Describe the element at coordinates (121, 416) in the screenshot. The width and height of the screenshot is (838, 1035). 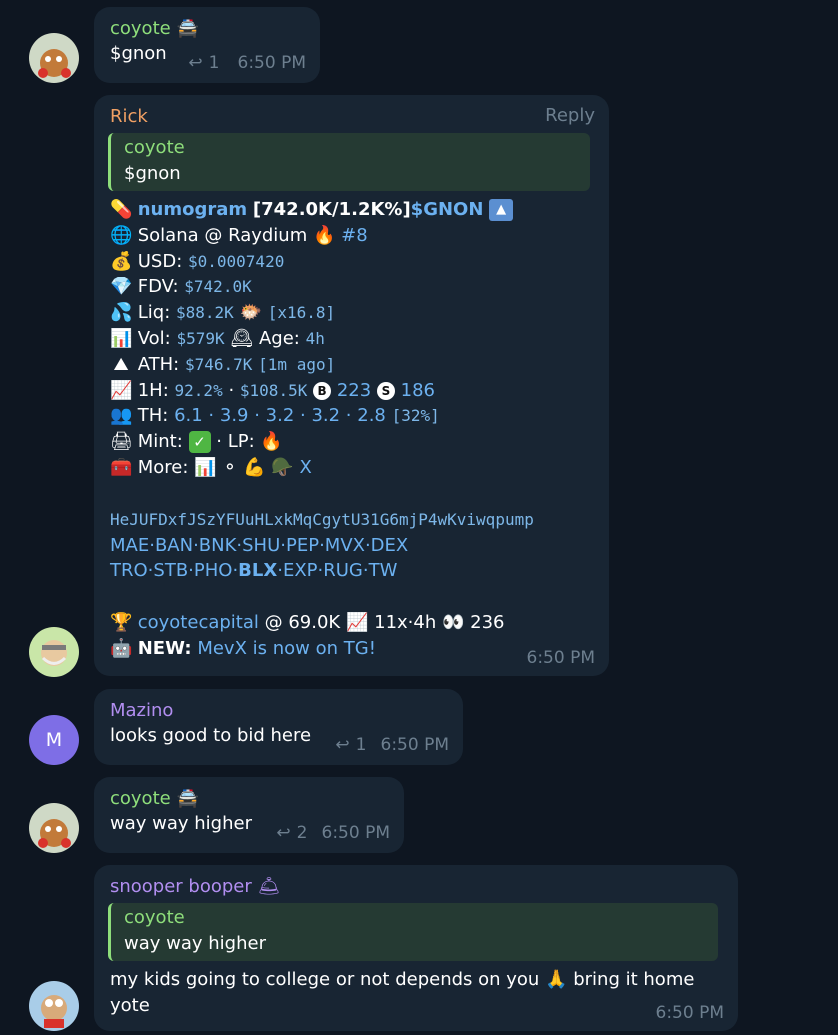
I see `users-icon: 👥` at that location.